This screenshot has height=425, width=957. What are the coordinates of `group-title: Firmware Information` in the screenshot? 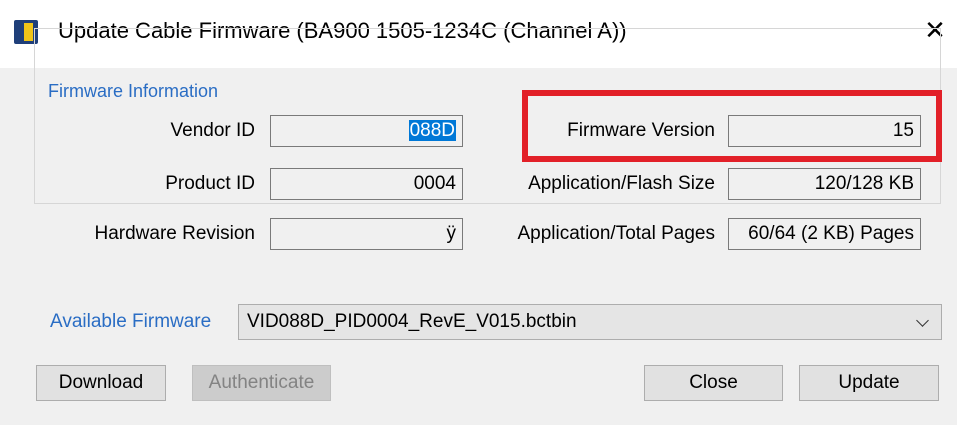 It's located at (133, 91).